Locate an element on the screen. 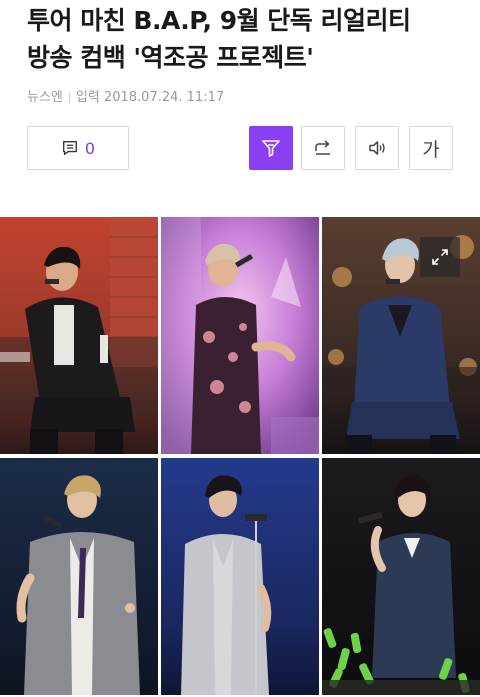  share-button is located at coordinates (323, 148).